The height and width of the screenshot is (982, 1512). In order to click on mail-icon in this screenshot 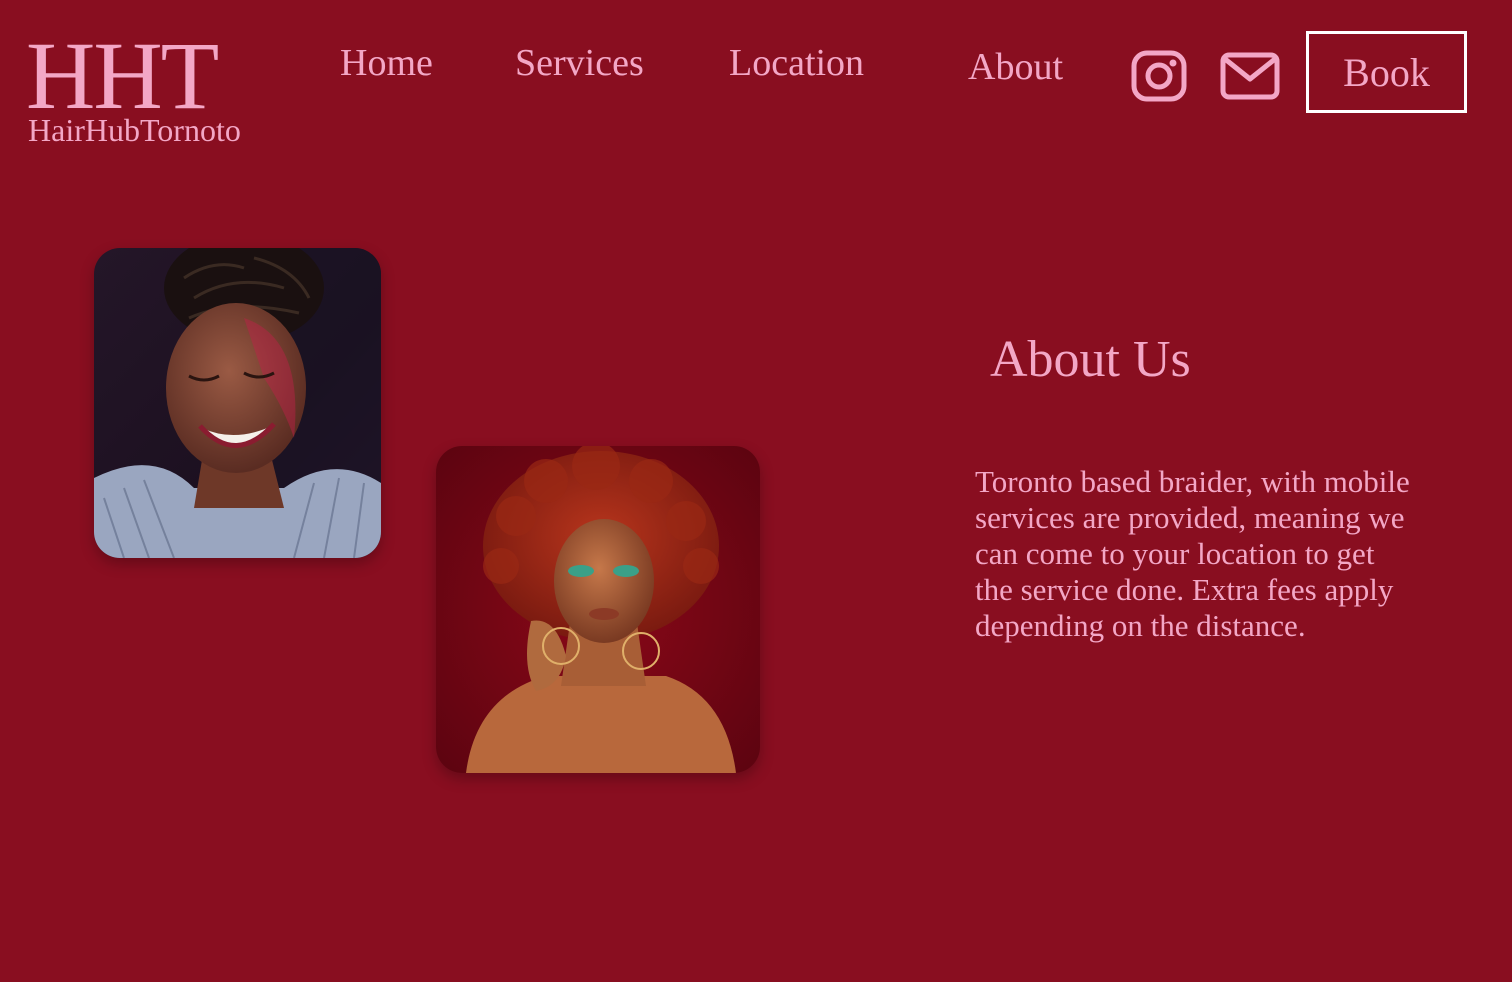, I will do `click(1250, 76)`.